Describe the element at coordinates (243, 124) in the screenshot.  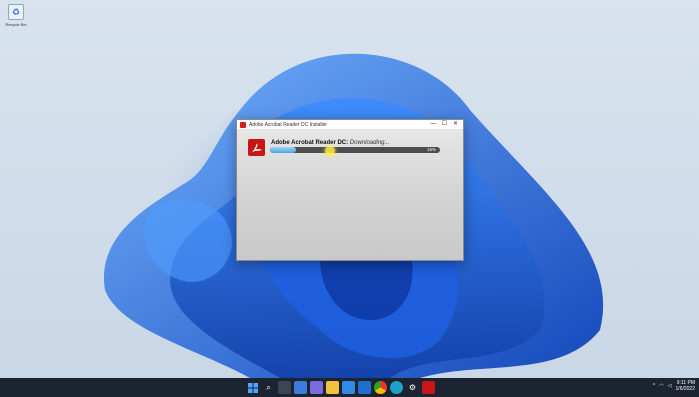
I see `acrobat-app-icon` at that location.